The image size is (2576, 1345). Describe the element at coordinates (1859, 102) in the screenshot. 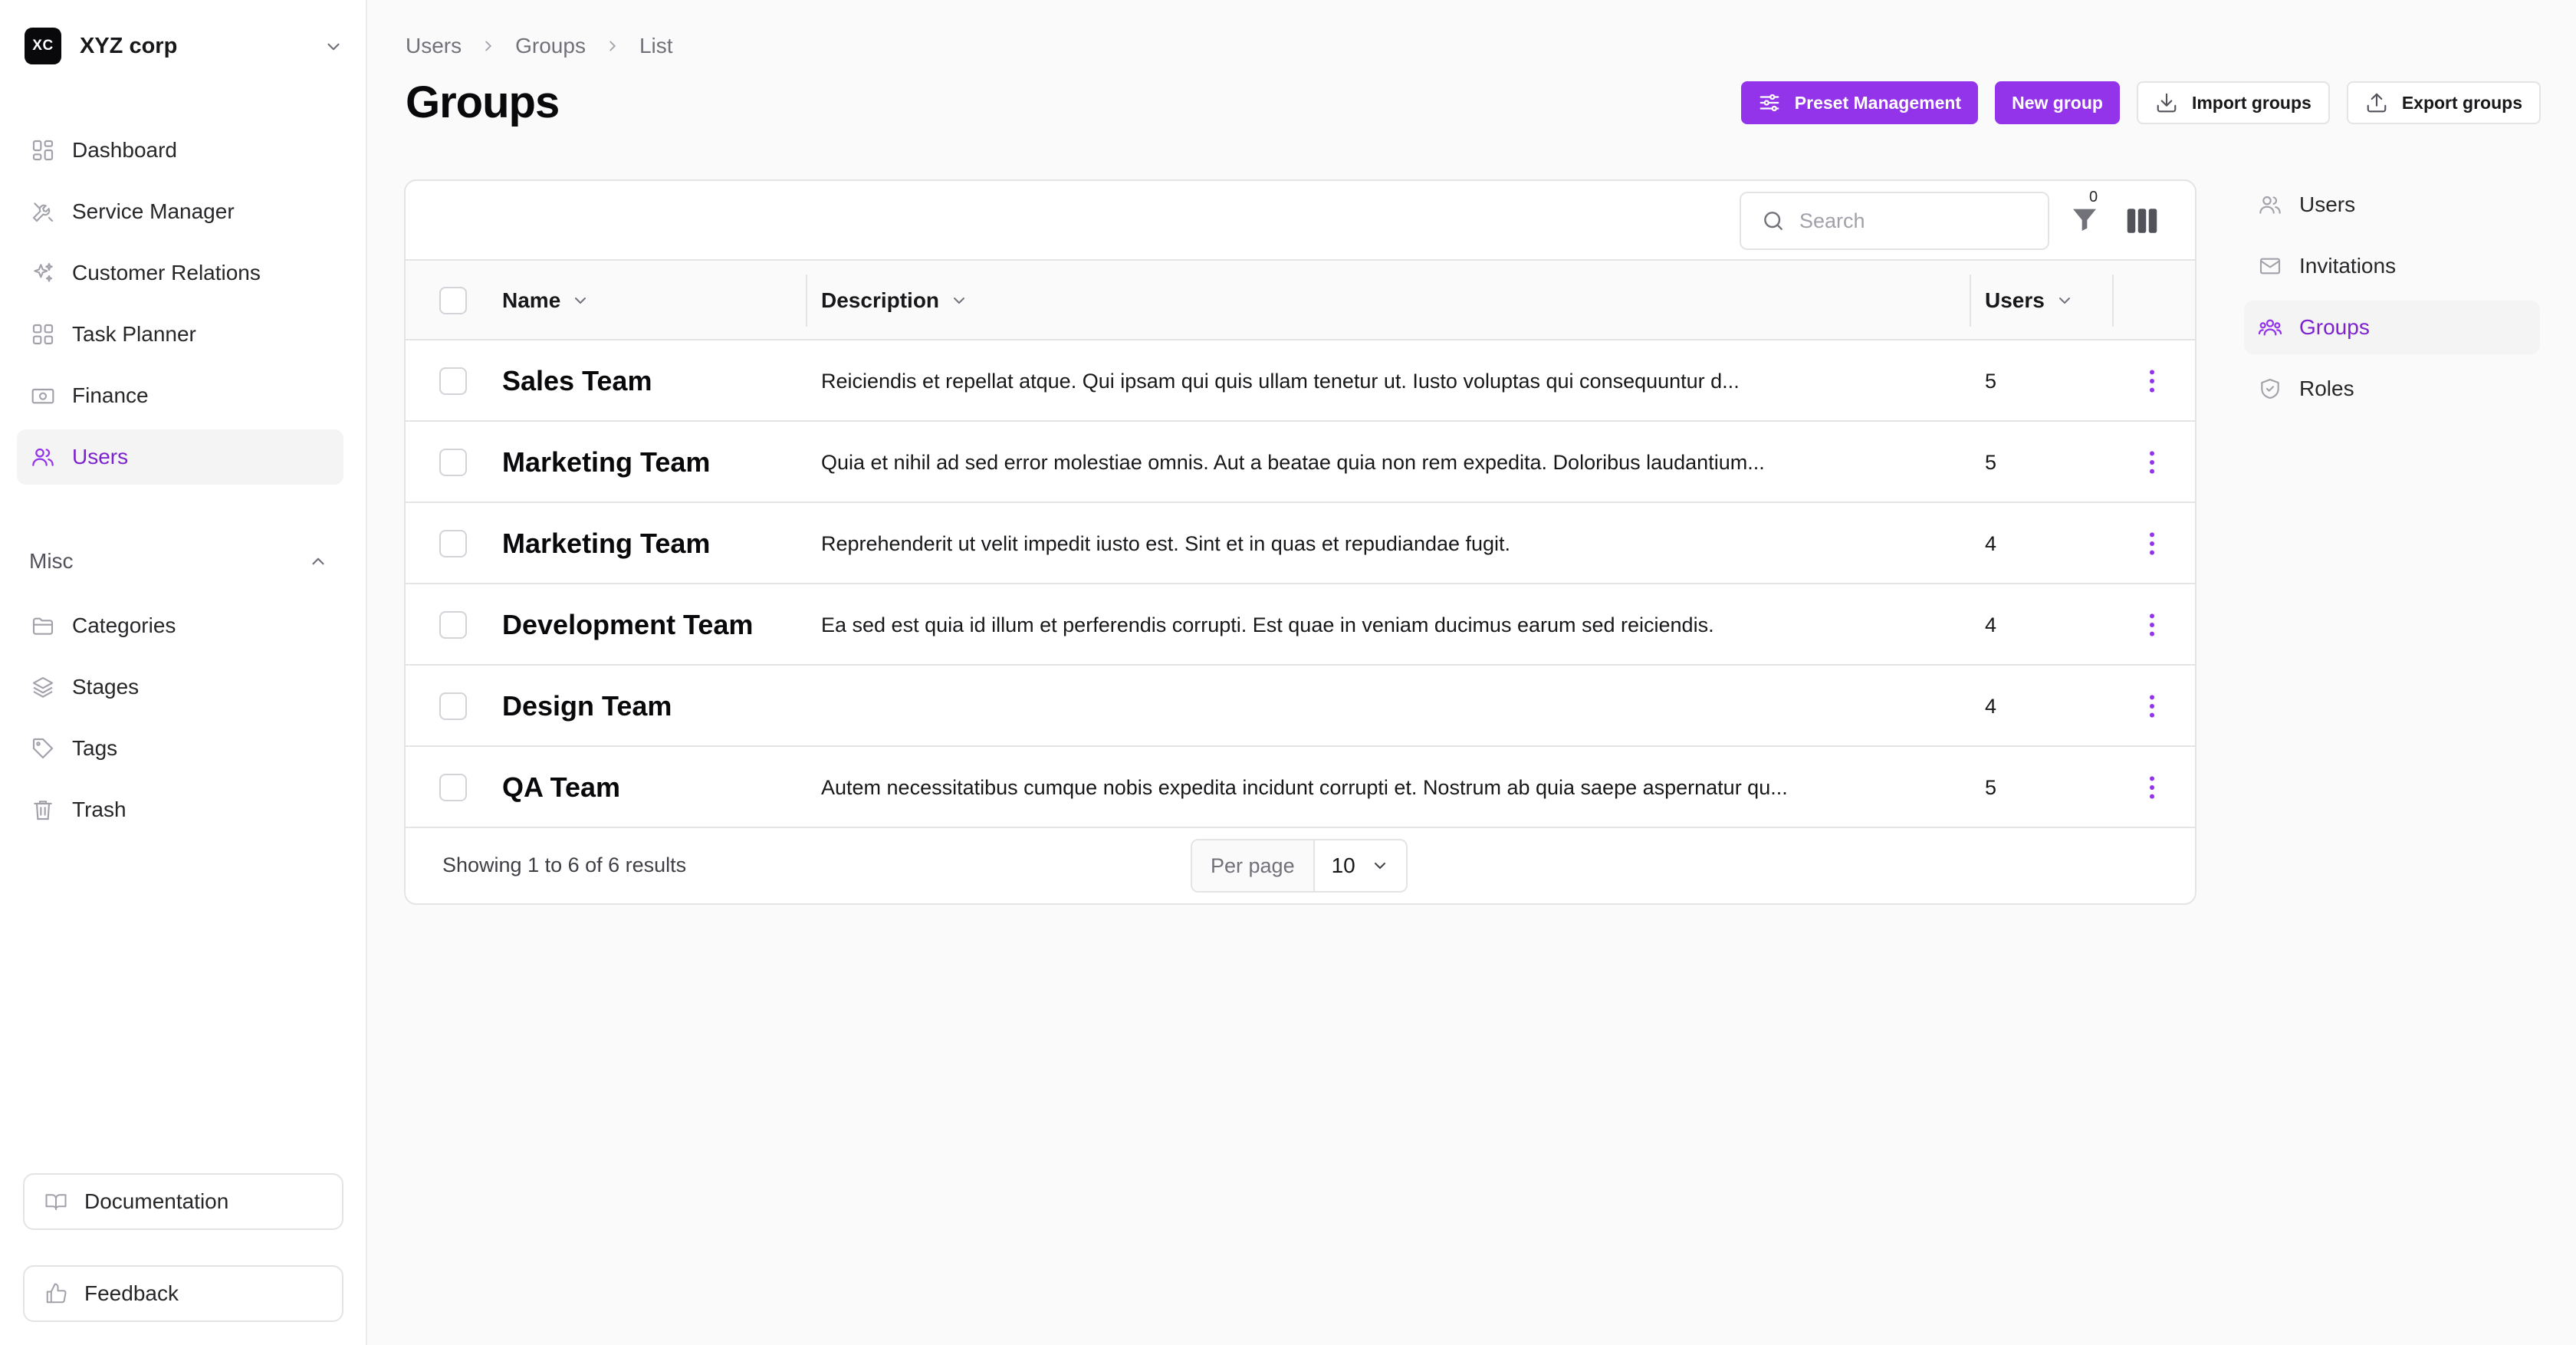

I see `preset-management-button: Preset Management` at that location.